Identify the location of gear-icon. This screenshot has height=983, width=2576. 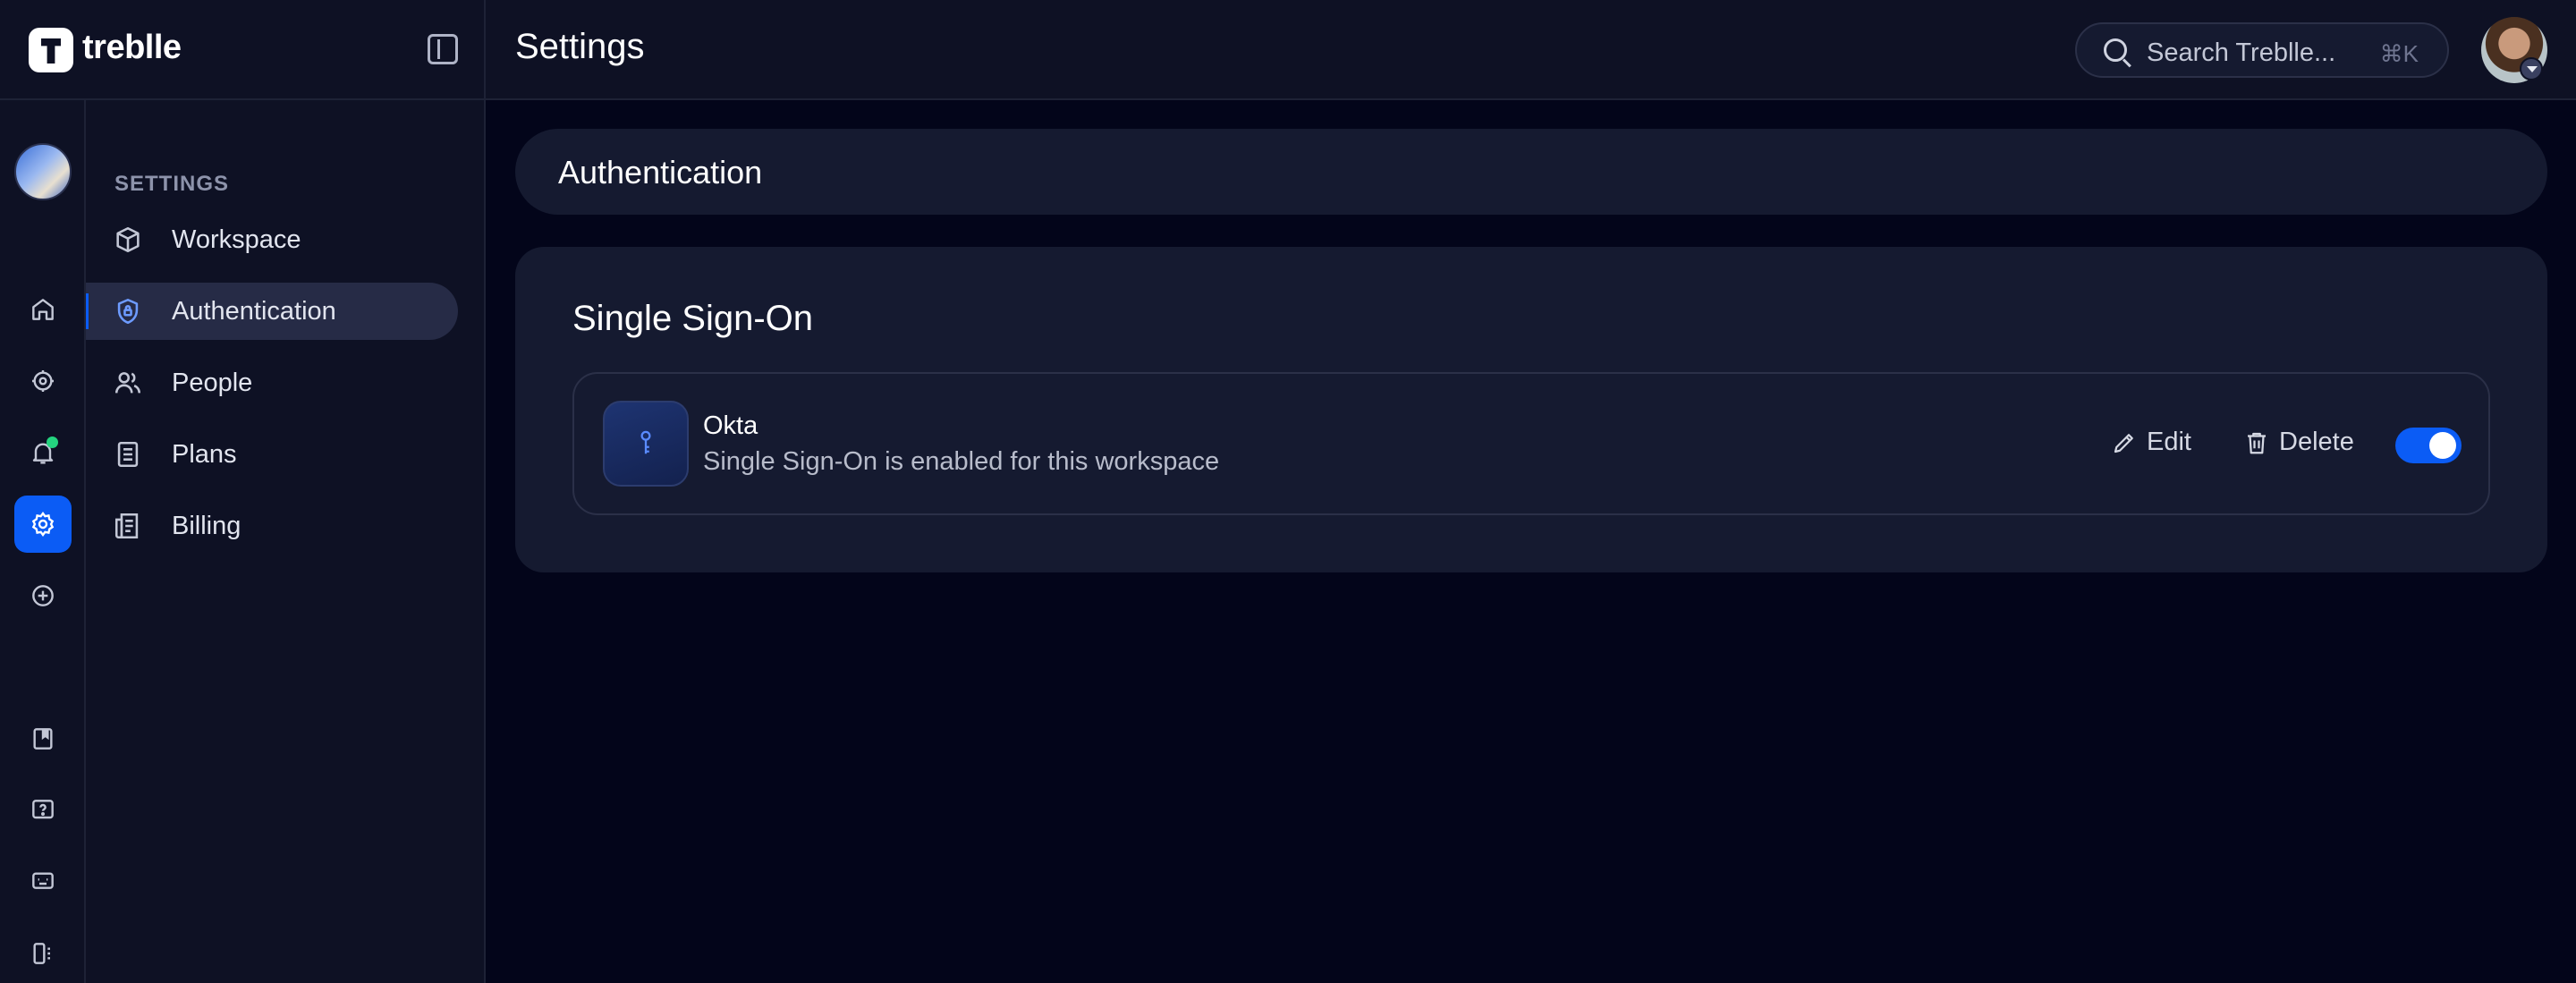
(43, 525).